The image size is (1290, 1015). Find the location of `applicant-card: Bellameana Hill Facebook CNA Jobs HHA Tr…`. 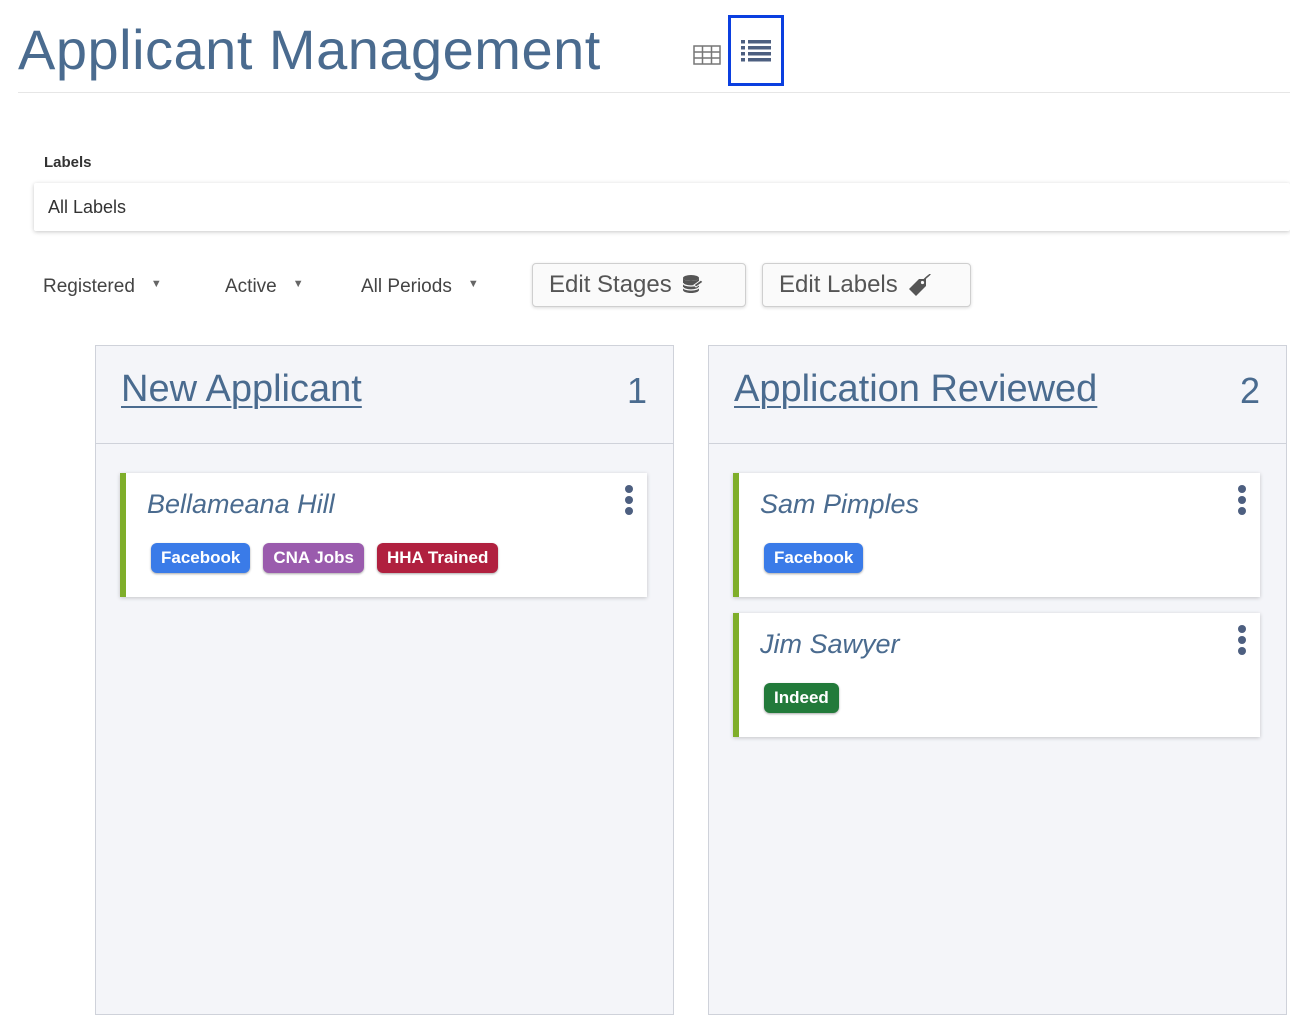

applicant-card: Bellameana Hill Facebook CNA Jobs HHA Tr… is located at coordinates (383, 535).